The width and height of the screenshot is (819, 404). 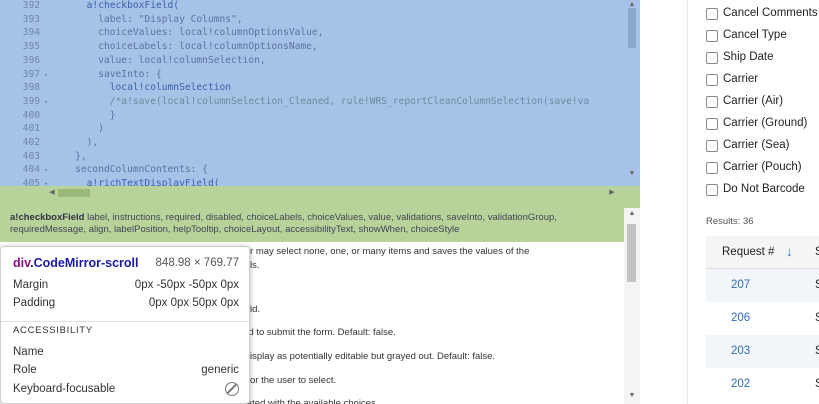 What do you see at coordinates (740, 351) in the screenshot?
I see `request-id-link: 203` at bounding box center [740, 351].